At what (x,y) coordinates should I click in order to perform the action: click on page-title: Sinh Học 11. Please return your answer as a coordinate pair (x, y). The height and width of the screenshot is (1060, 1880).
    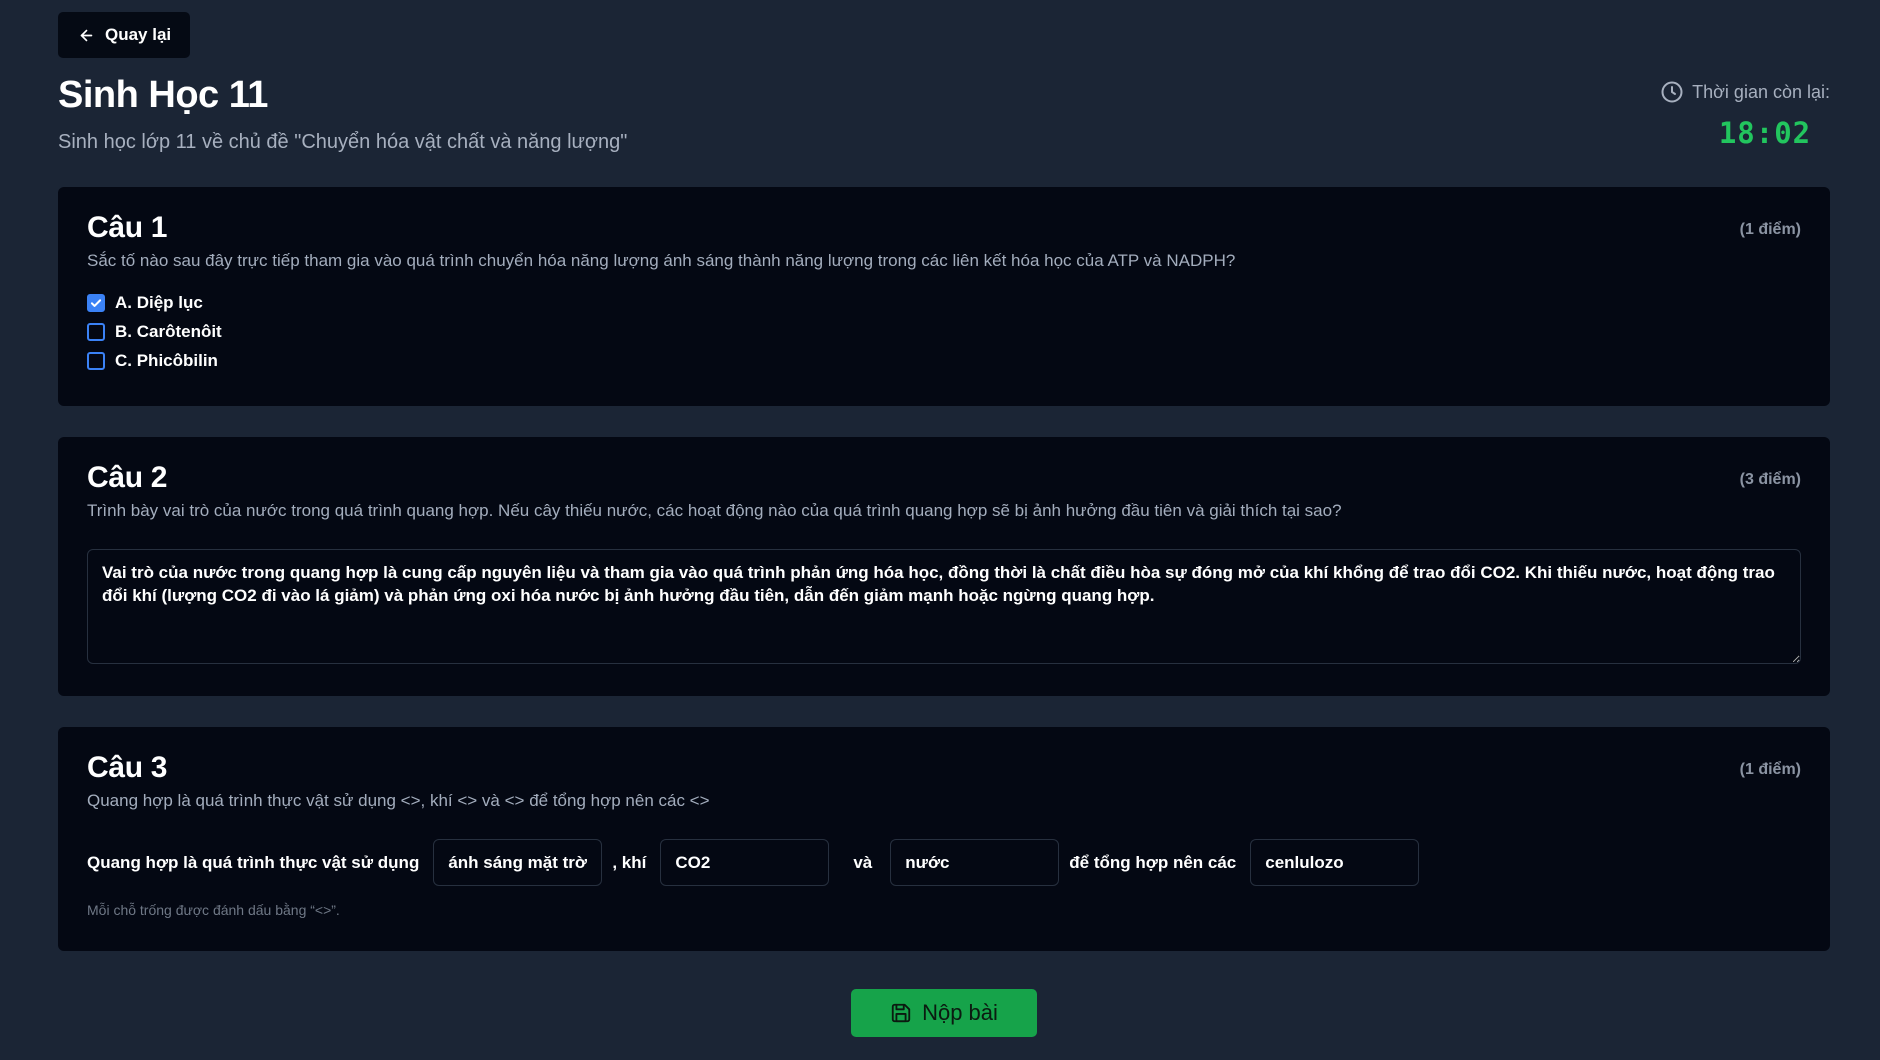
    Looking at the image, I should click on (163, 95).